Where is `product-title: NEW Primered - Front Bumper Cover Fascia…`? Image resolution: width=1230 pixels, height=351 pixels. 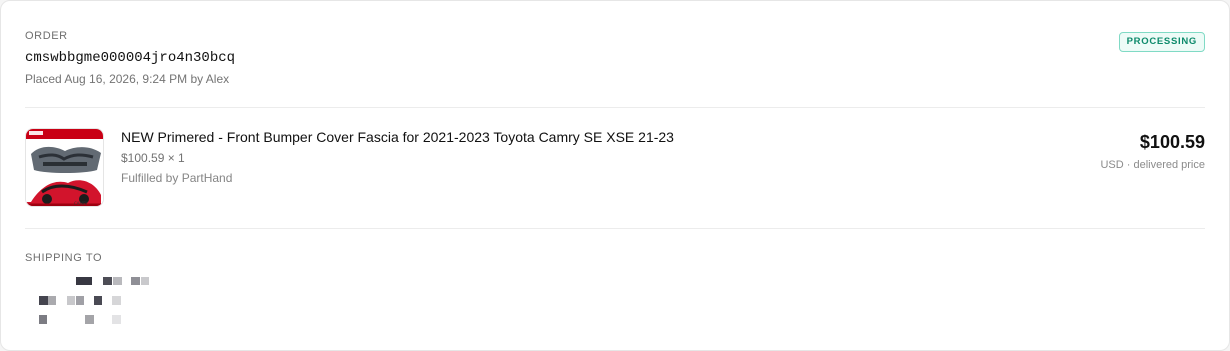
product-title: NEW Primered - Front Bumper Cover Fascia… is located at coordinates (397, 137).